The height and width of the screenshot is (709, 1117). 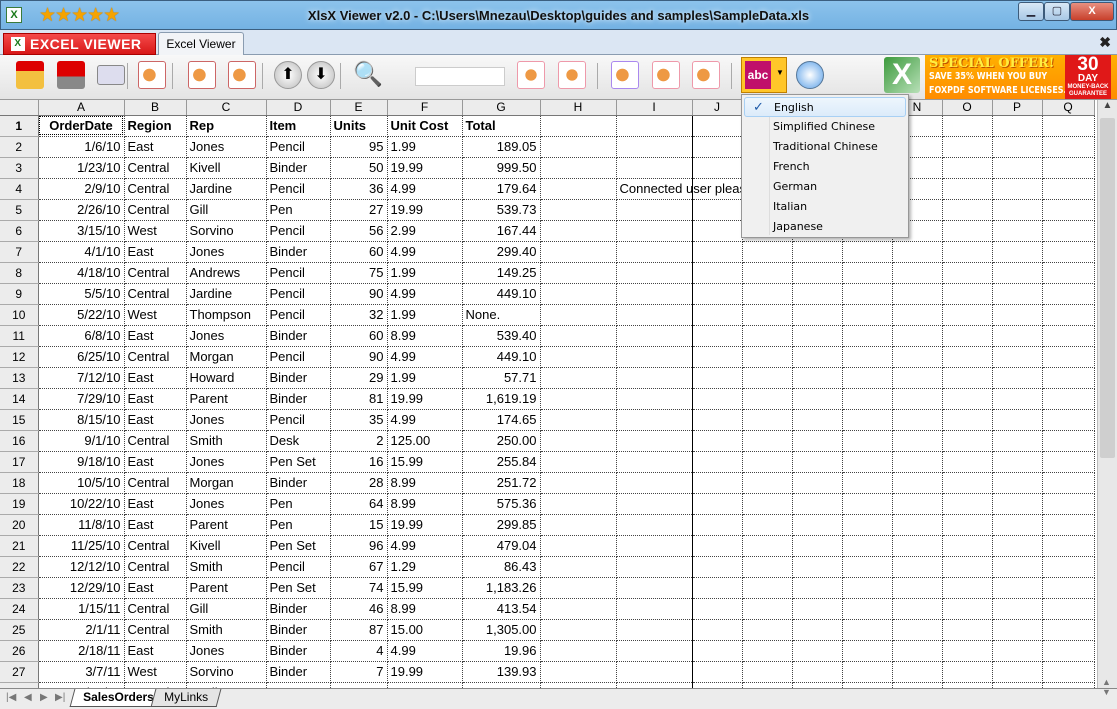 I want to click on cell-L26, so click(x=817, y=651).